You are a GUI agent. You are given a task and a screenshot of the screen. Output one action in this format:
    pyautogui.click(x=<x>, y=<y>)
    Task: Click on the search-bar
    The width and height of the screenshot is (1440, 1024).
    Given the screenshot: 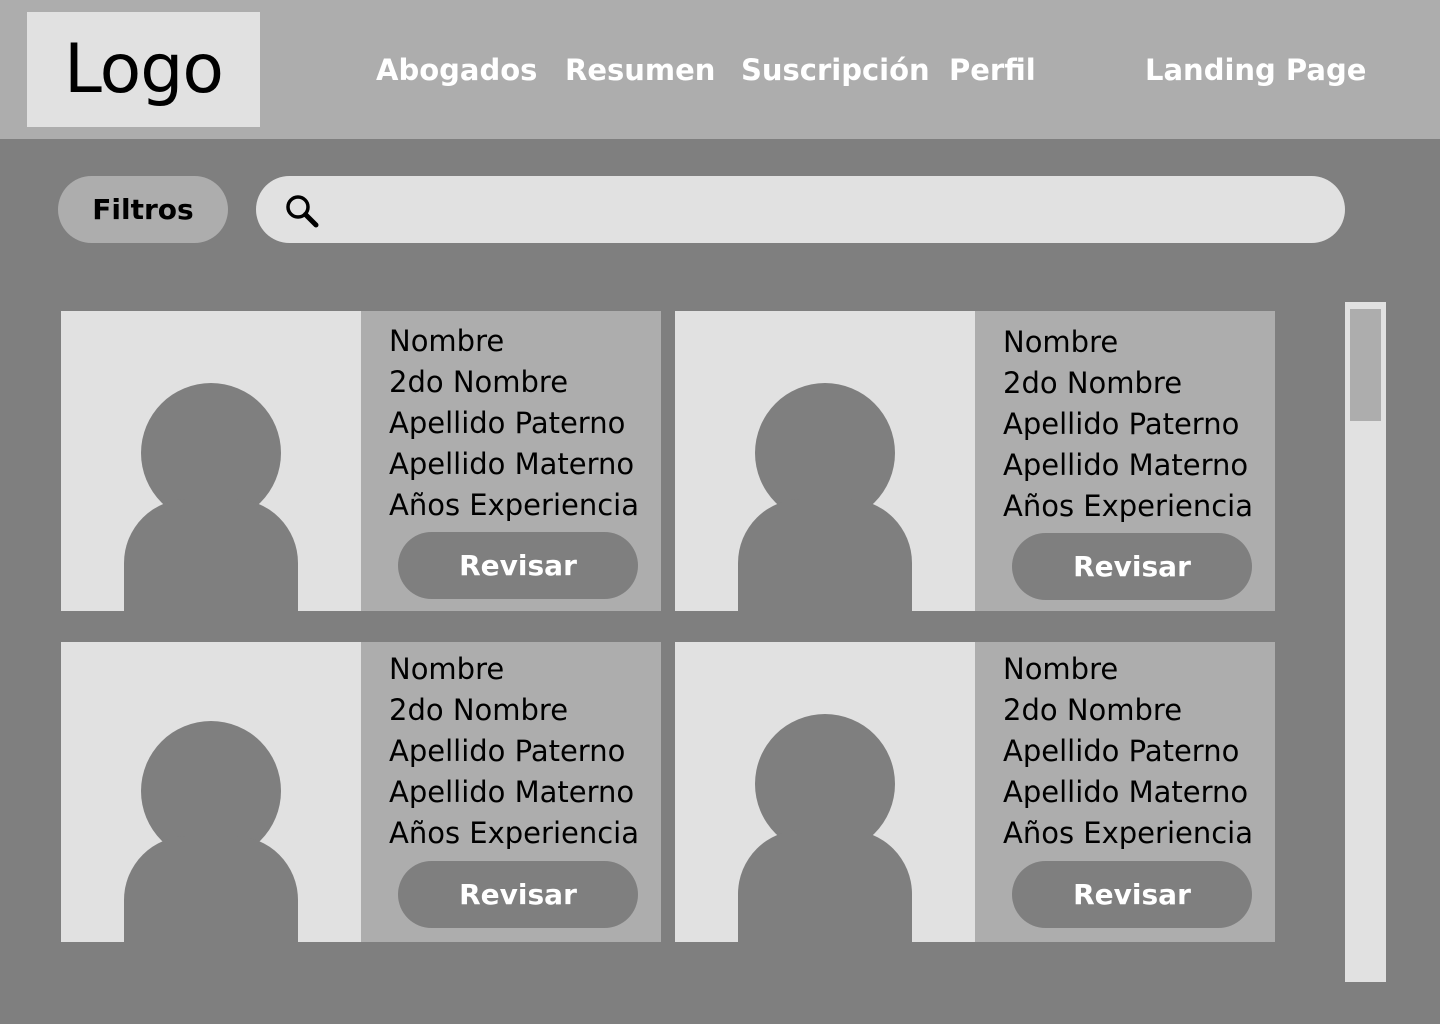 What is the action you would take?
    pyautogui.click(x=800, y=209)
    